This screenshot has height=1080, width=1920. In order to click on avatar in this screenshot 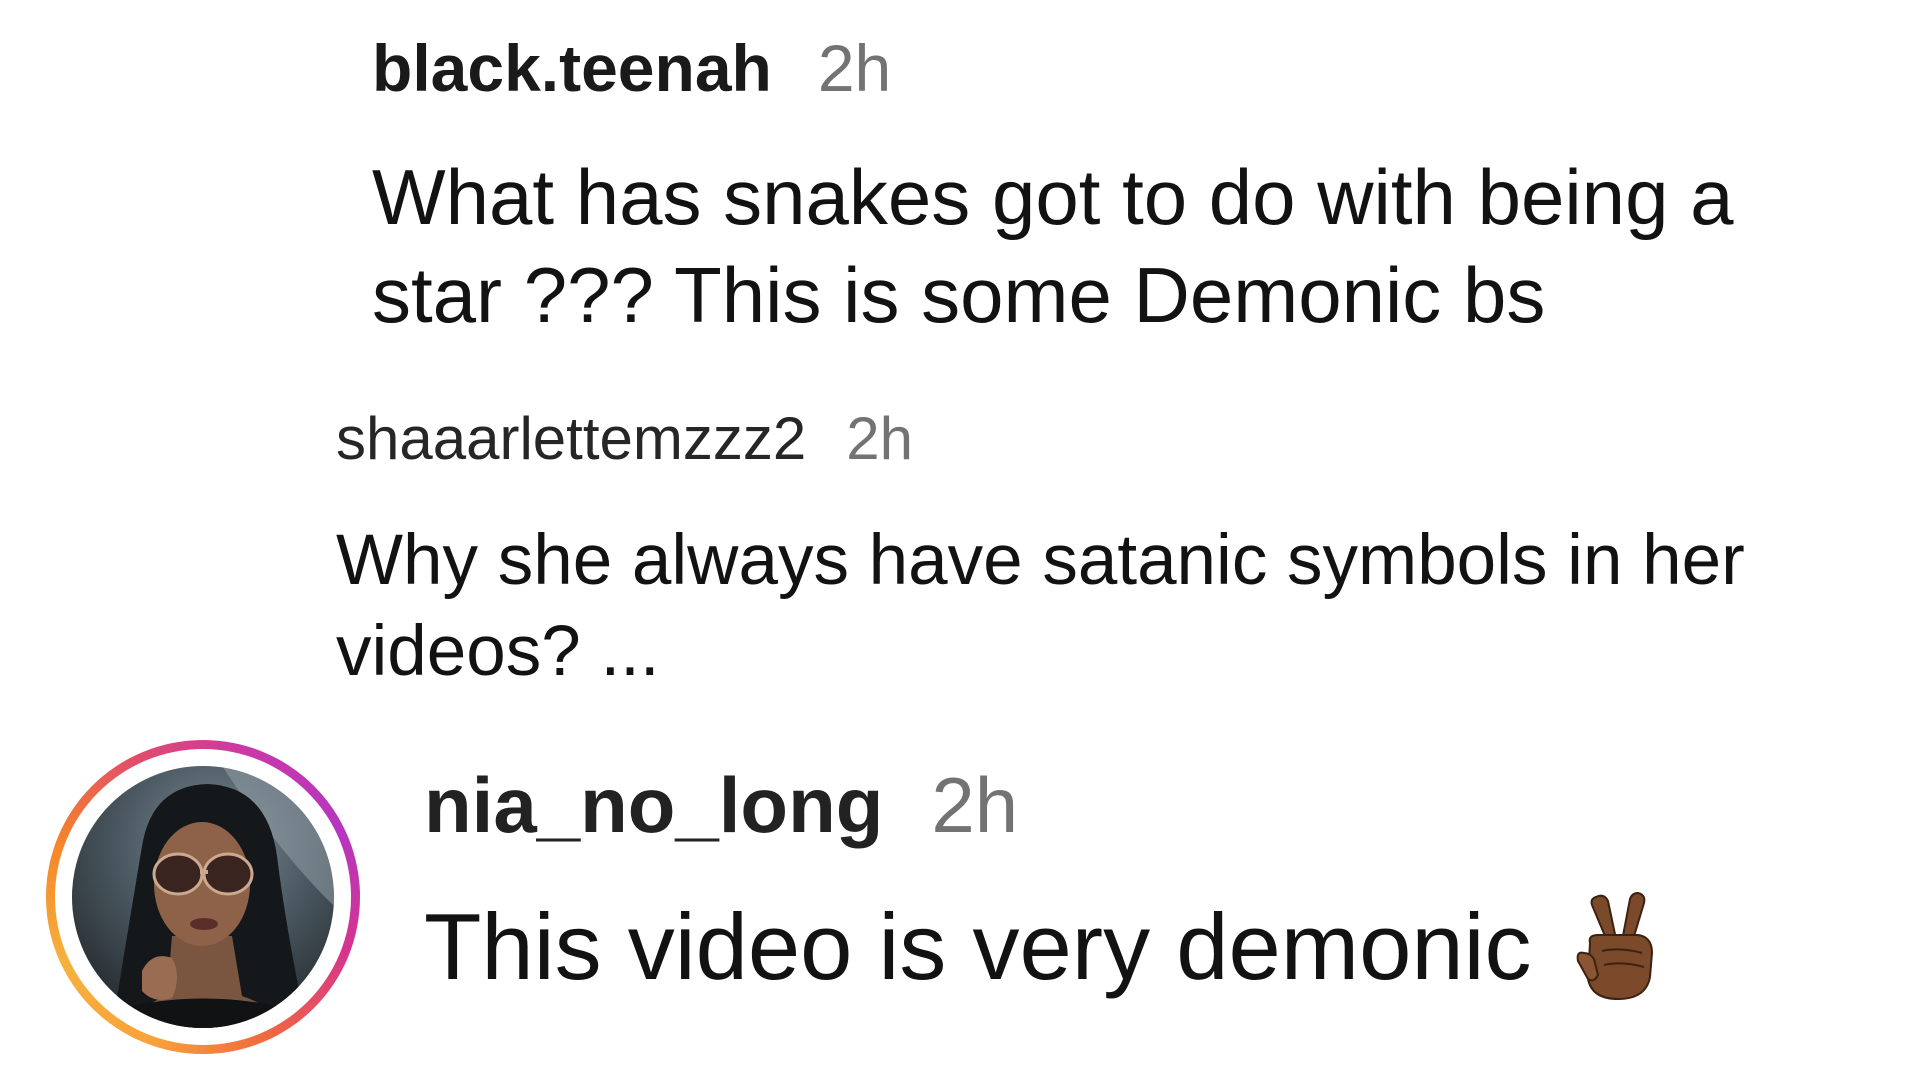, I will do `click(203, 897)`.